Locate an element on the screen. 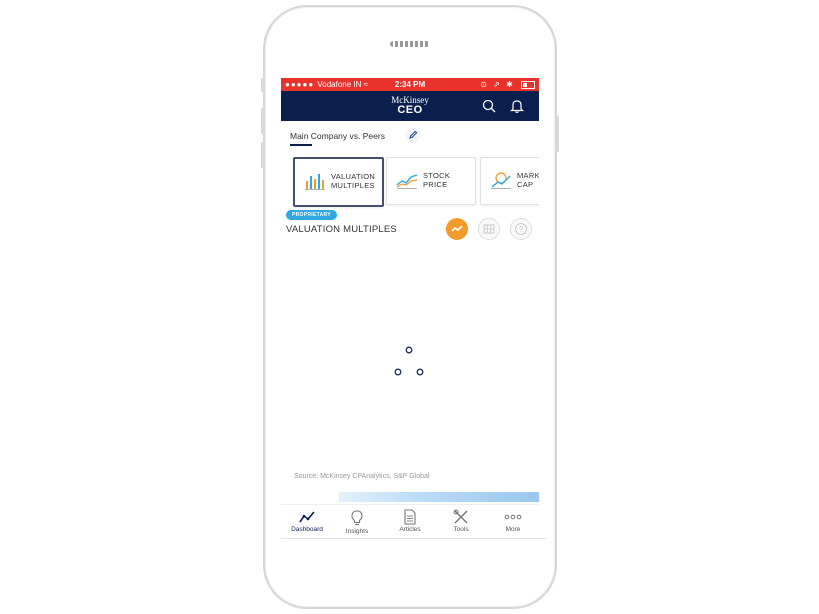  card-label: STOCK PRICE is located at coordinates (437, 180).